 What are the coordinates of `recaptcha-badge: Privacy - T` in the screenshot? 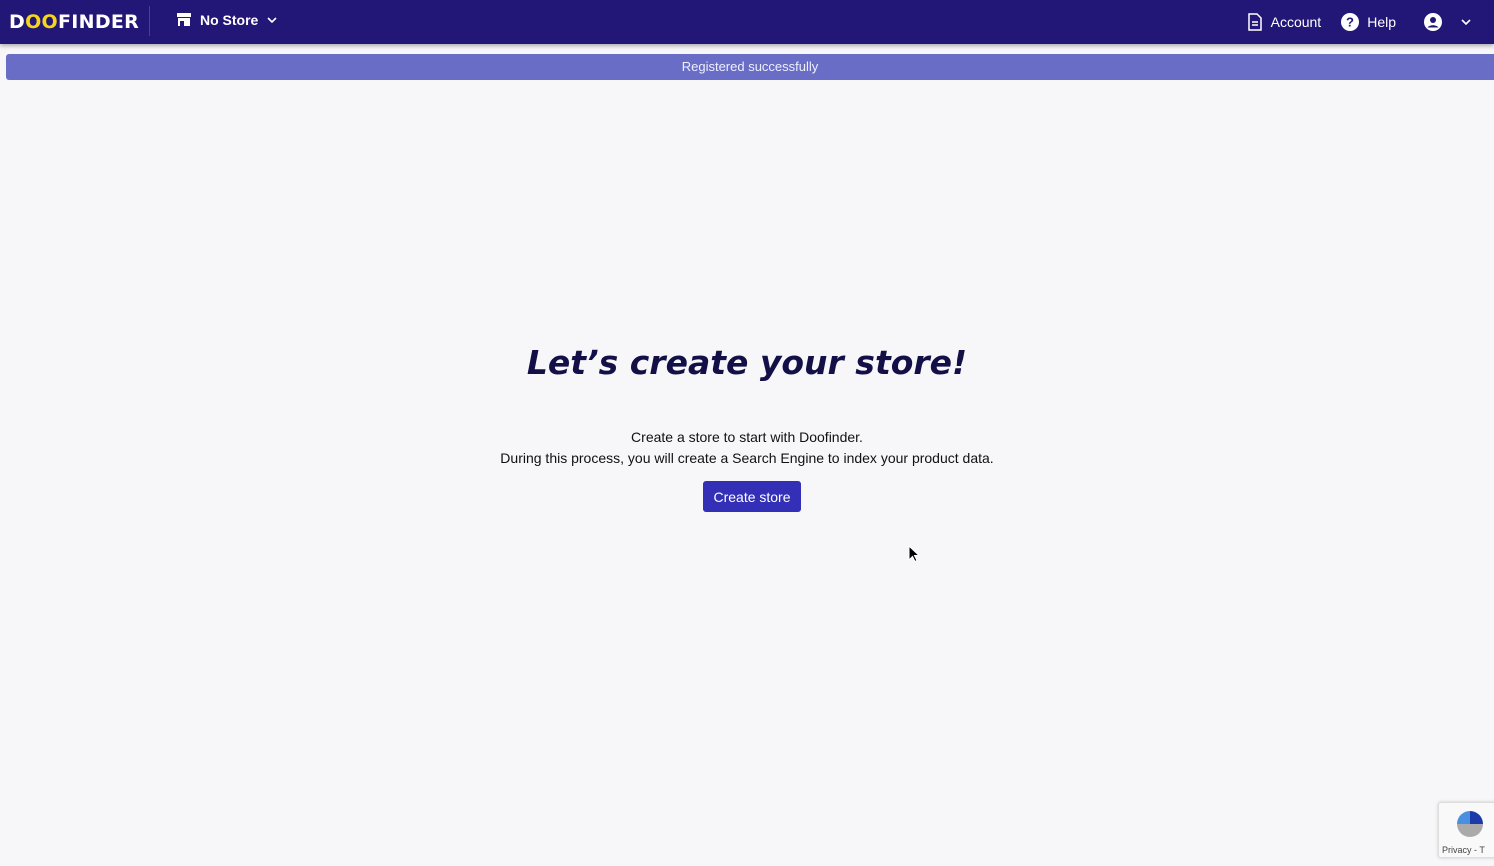 It's located at (1466, 830).